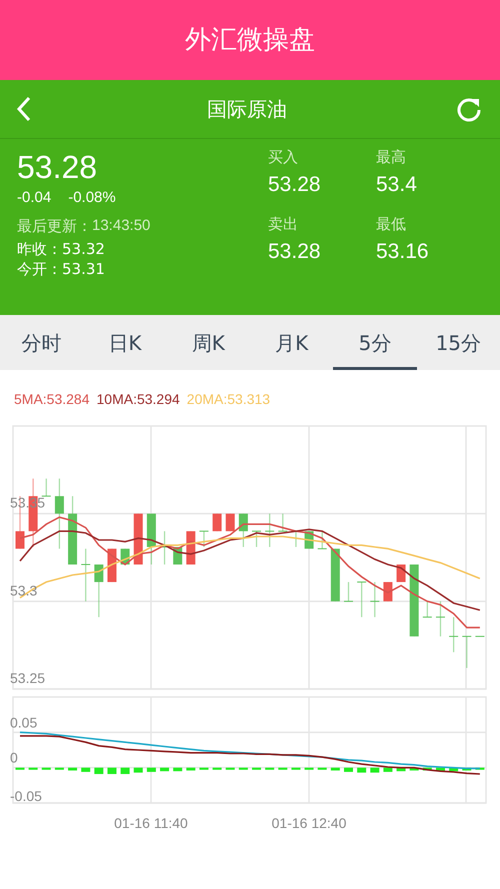 This screenshot has height=889, width=500. Describe the element at coordinates (61, 249) in the screenshot. I see `previous-close: 昨收：53.32` at that location.